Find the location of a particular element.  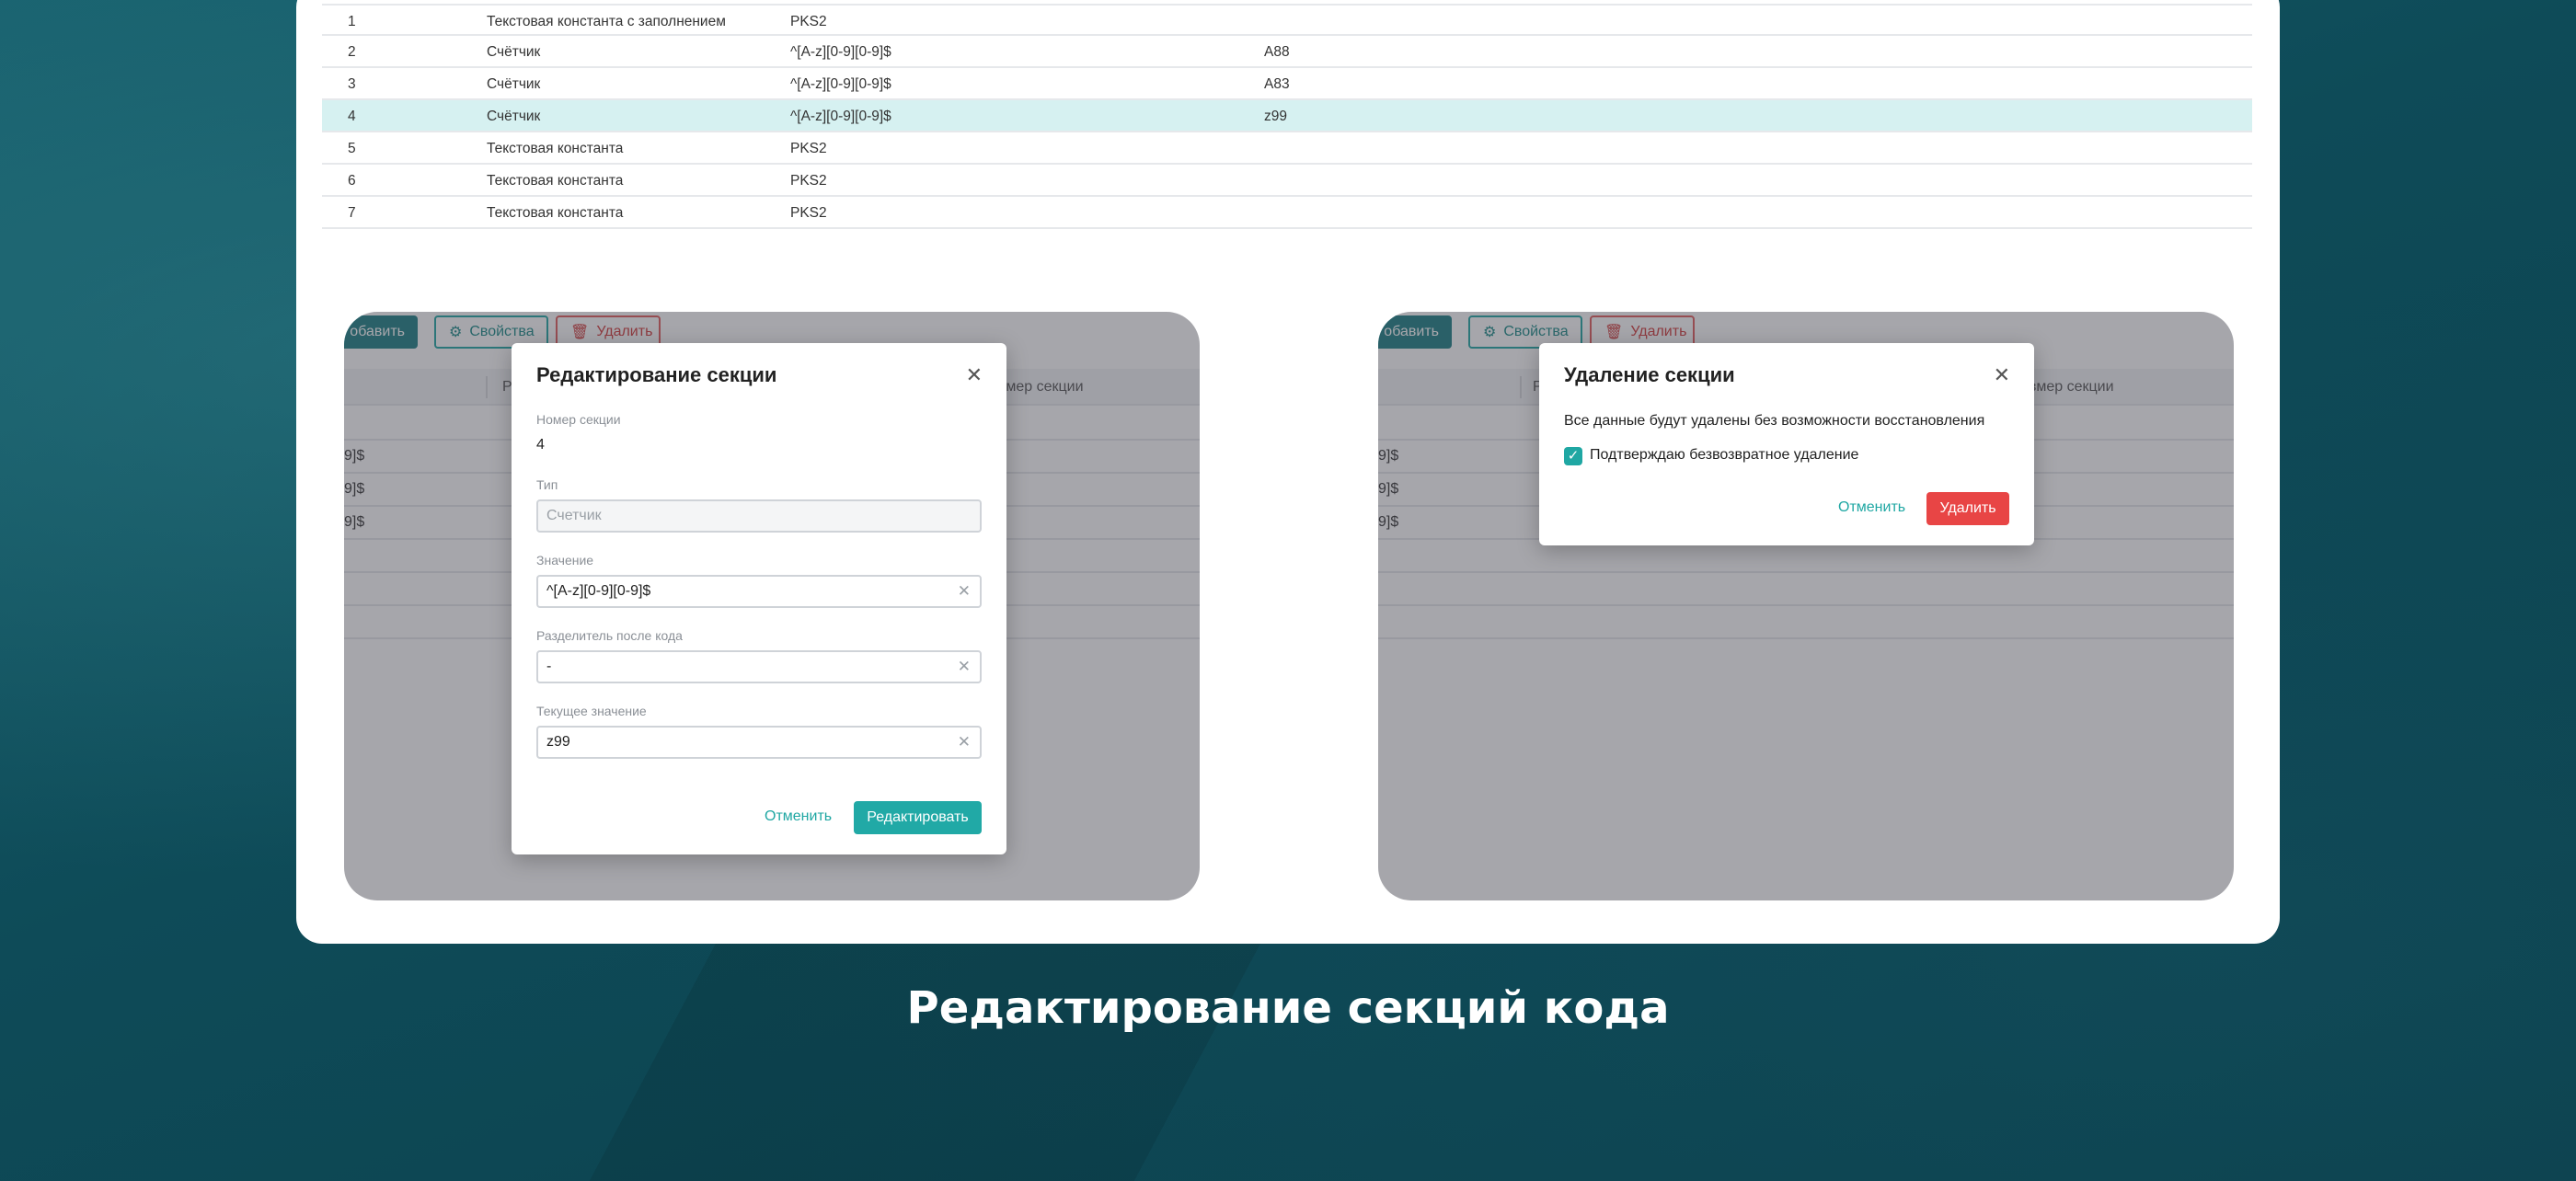

cell-current: A83 is located at coordinates (1277, 84).